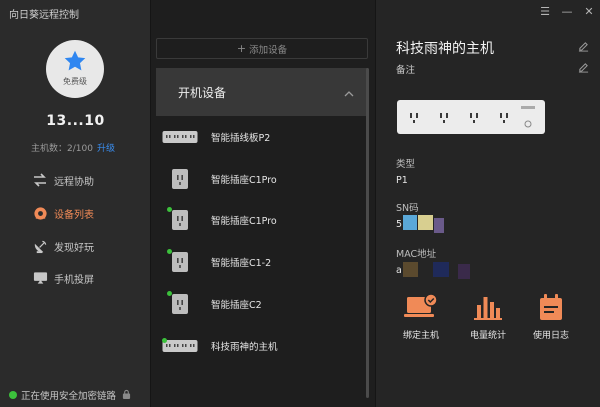 This screenshot has height=407, width=600. Describe the element at coordinates (550, 336) in the screenshot. I see `usage-log-label: 使用日志` at that location.